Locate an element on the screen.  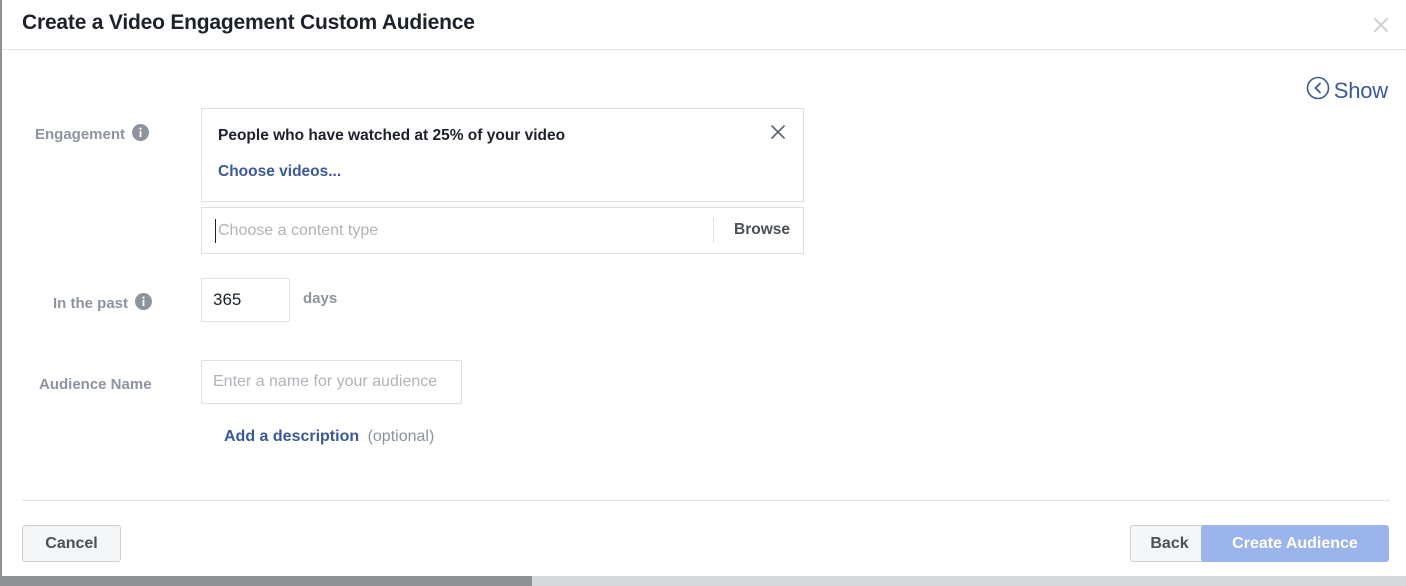
field-divider is located at coordinates (713, 230).